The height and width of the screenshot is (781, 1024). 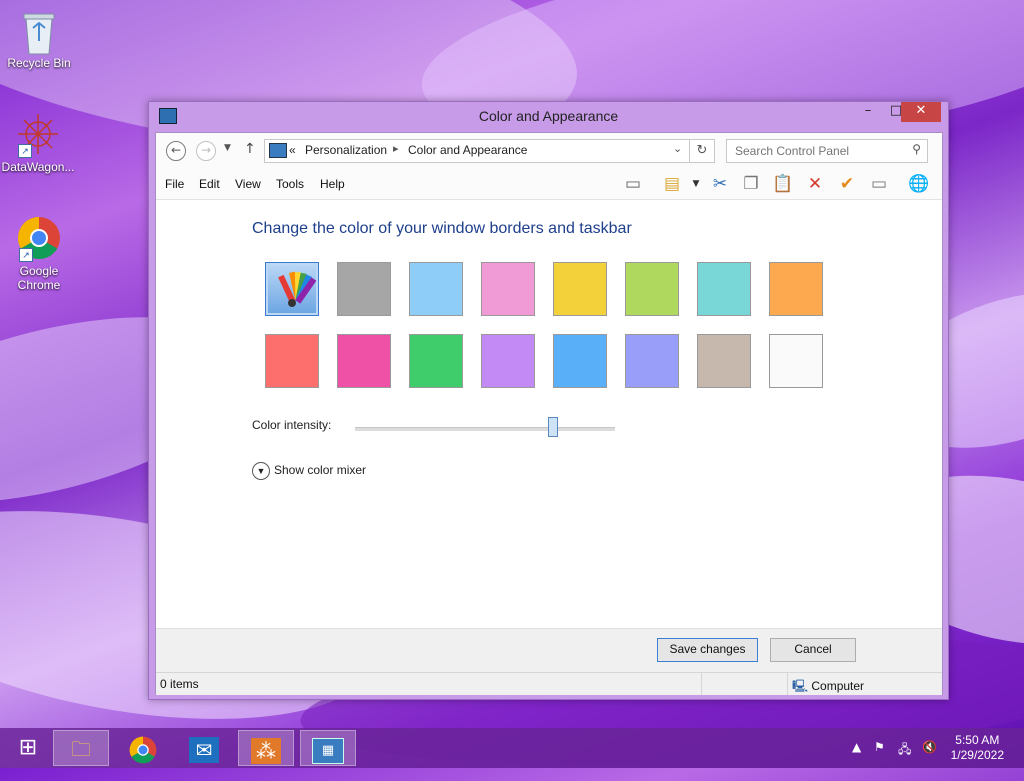 What do you see at coordinates (815, 184) in the screenshot?
I see `delete-icon: ✕` at bounding box center [815, 184].